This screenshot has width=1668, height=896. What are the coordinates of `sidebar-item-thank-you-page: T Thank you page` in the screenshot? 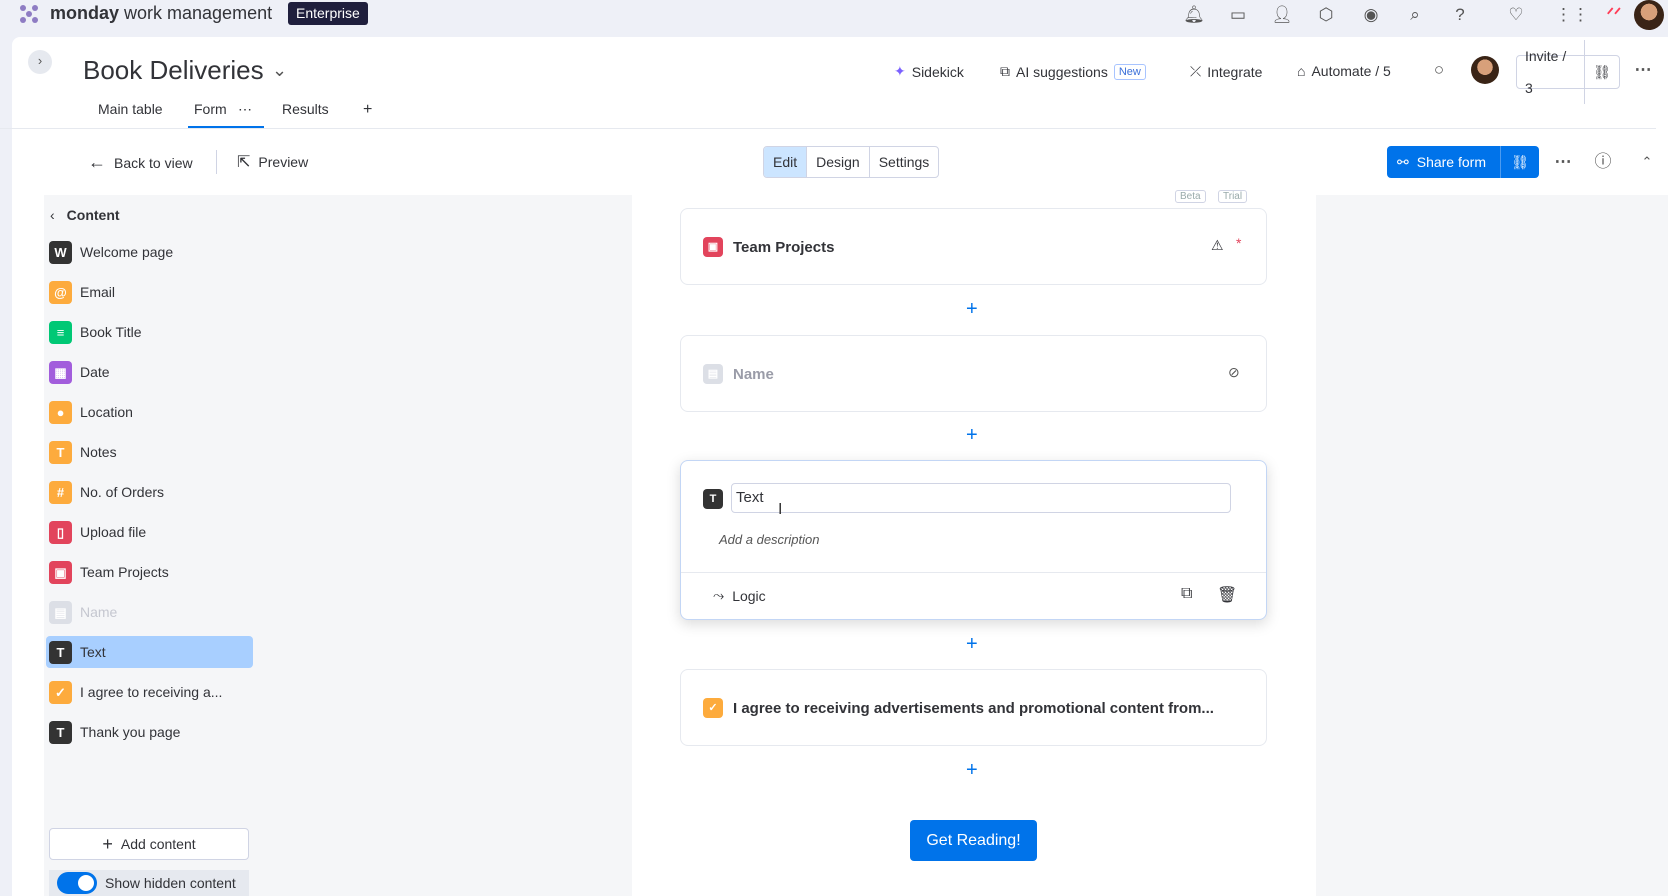 It's located at (149, 732).